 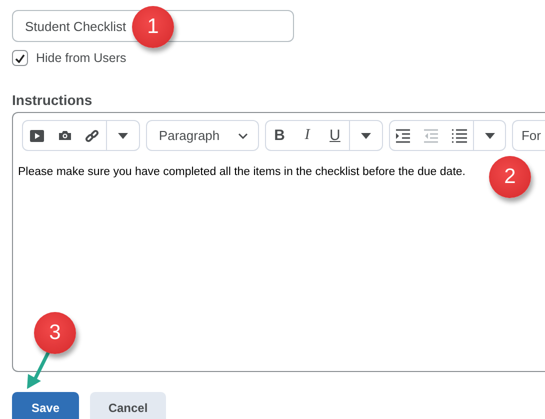 I want to click on hide-checkbox, so click(x=20, y=58).